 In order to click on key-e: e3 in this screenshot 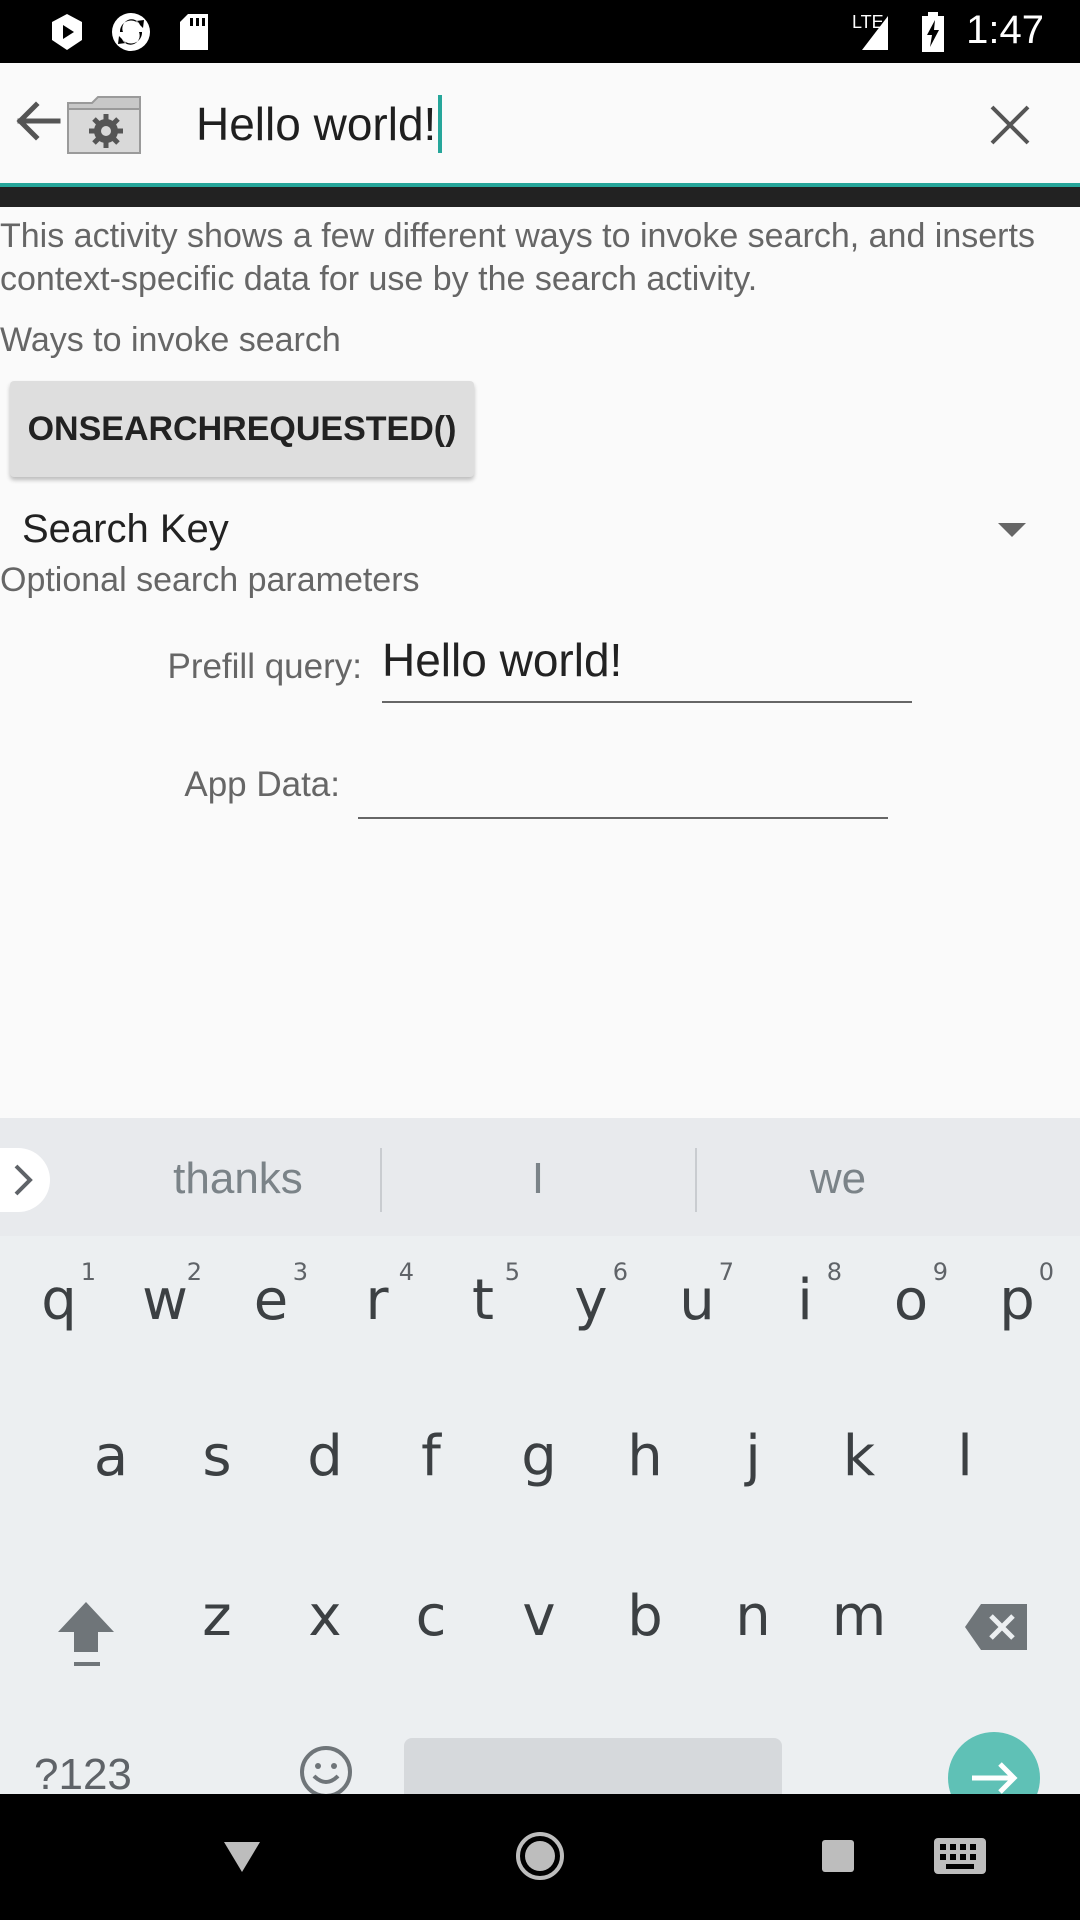, I will do `click(271, 1295)`.